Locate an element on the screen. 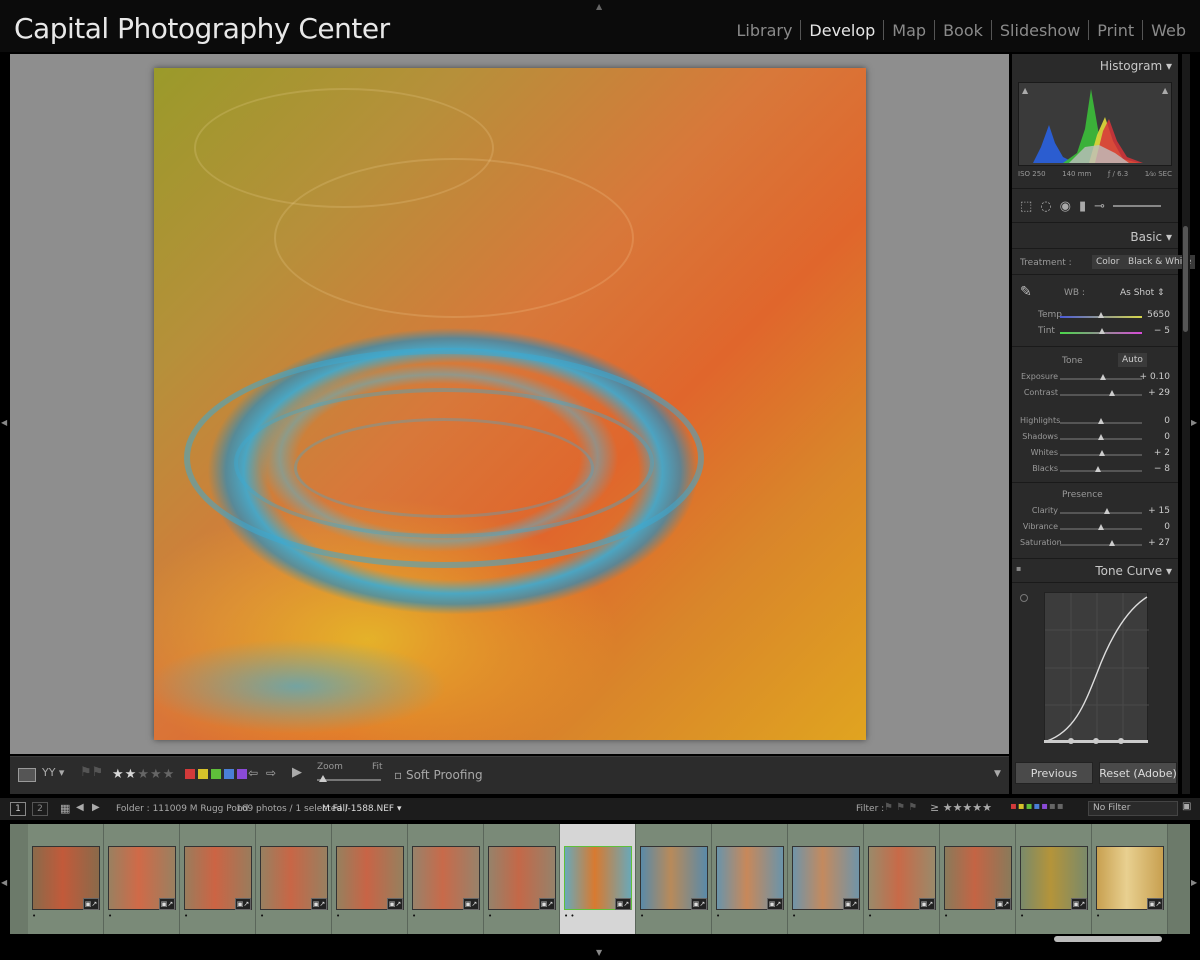 The width and height of the screenshot is (1200, 960). module-slideshow: Slideshow is located at coordinates (1040, 30).